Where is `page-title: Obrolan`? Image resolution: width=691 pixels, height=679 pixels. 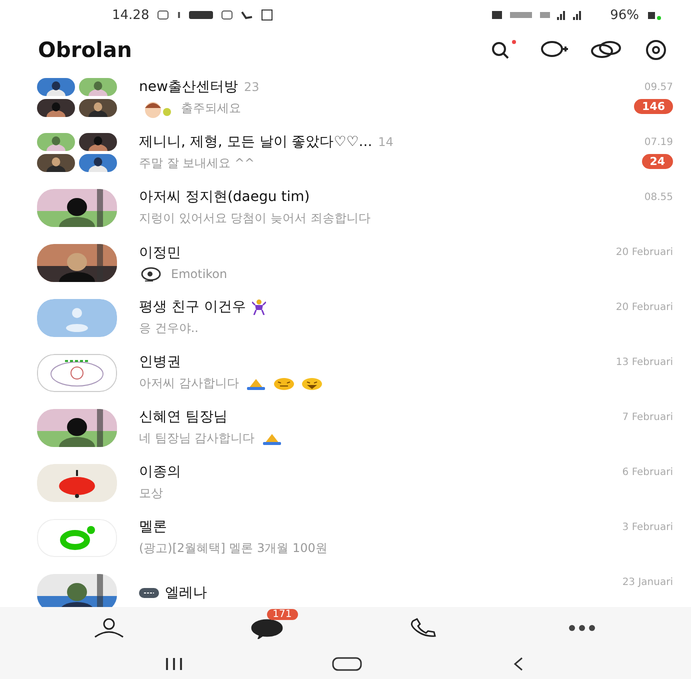
page-title: Obrolan is located at coordinates (85, 50).